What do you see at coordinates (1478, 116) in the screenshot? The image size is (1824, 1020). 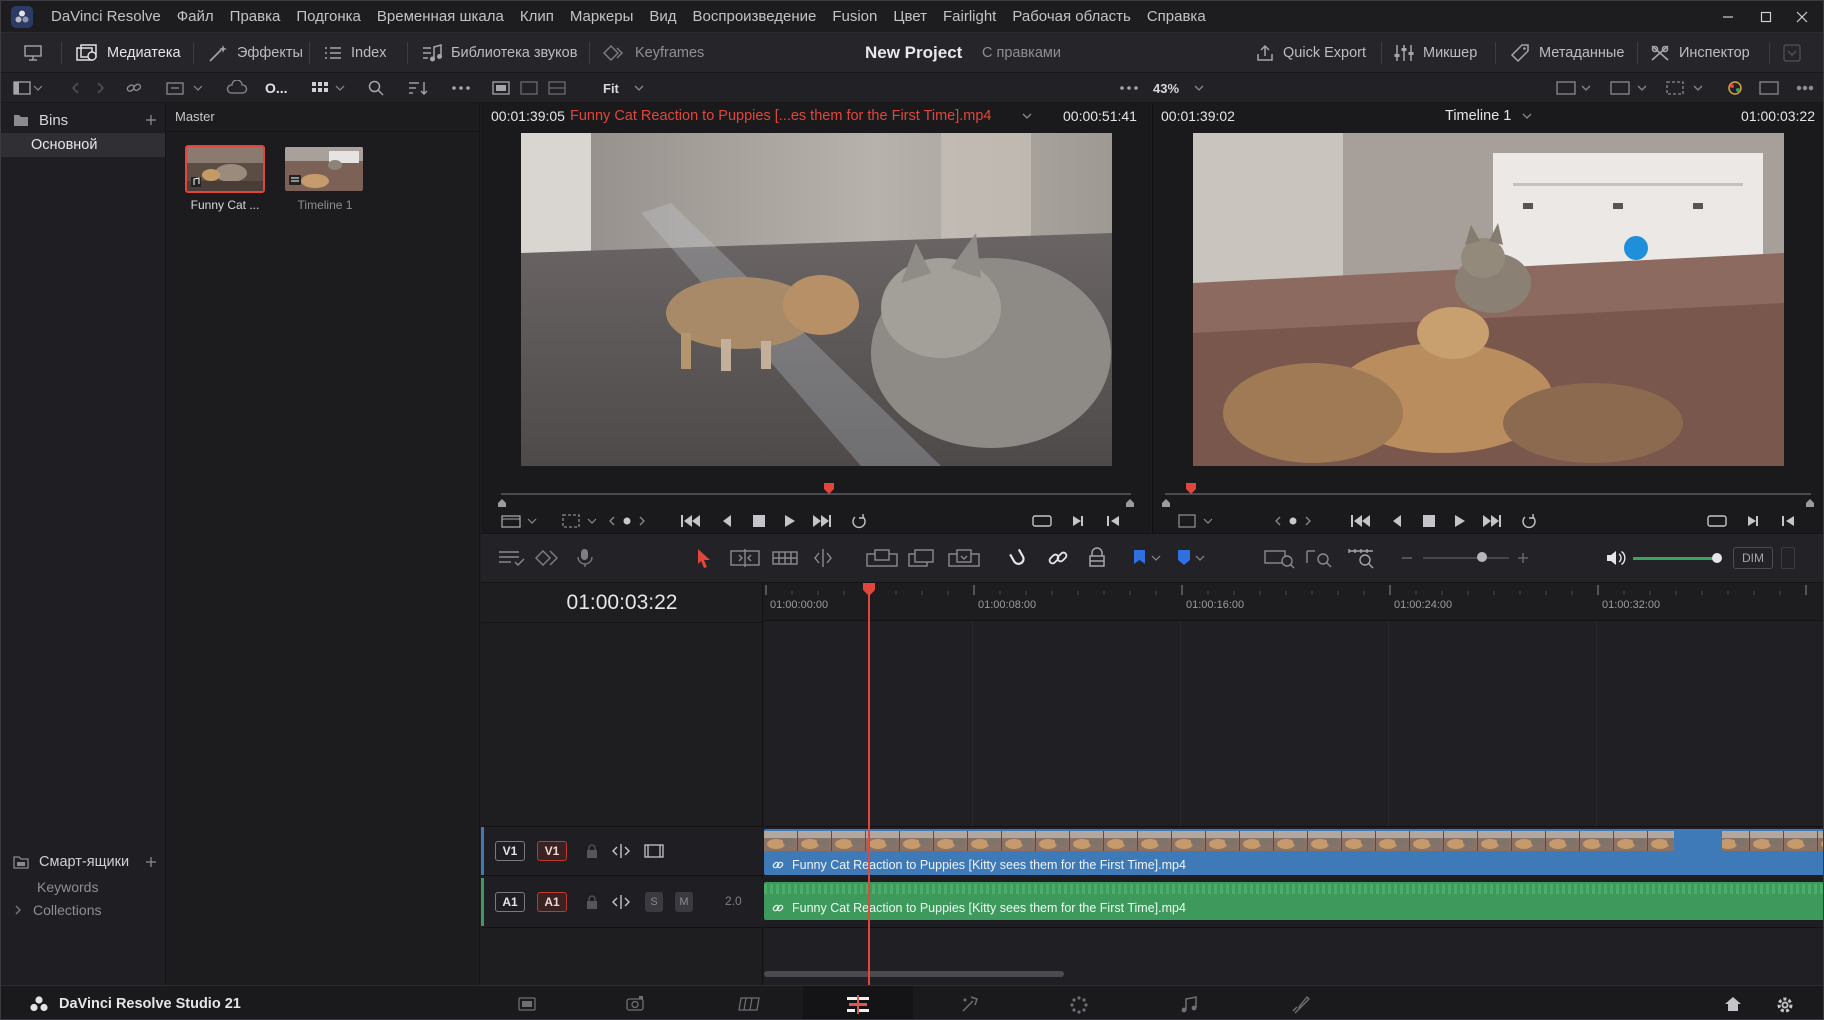 I see `timeline-name: Timeline 1` at bounding box center [1478, 116].